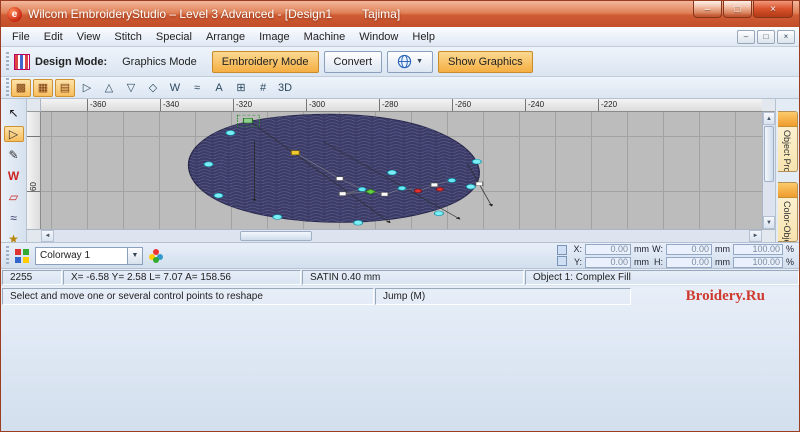  What do you see at coordinates (353, 61) in the screenshot?
I see `convert-button: Convert` at bounding box center [353, 61].